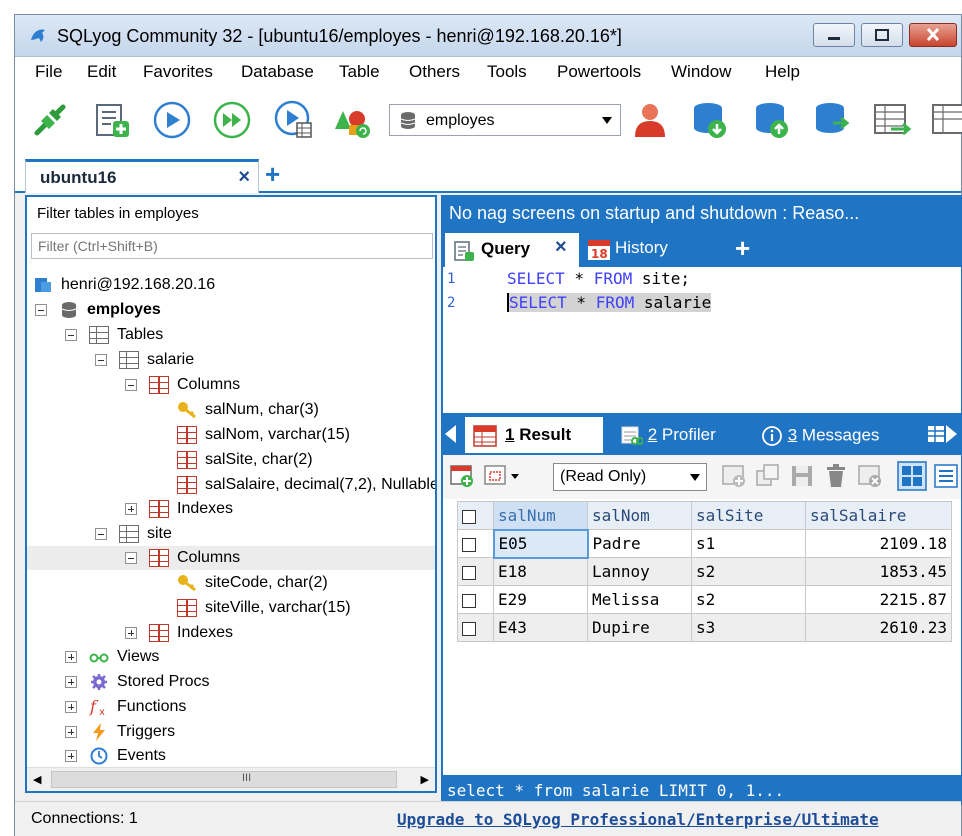 The image size is (962, 836). Describe the element at coordinates (294, 120) in the screenshot. I see `execute-edit-icon` at that location.